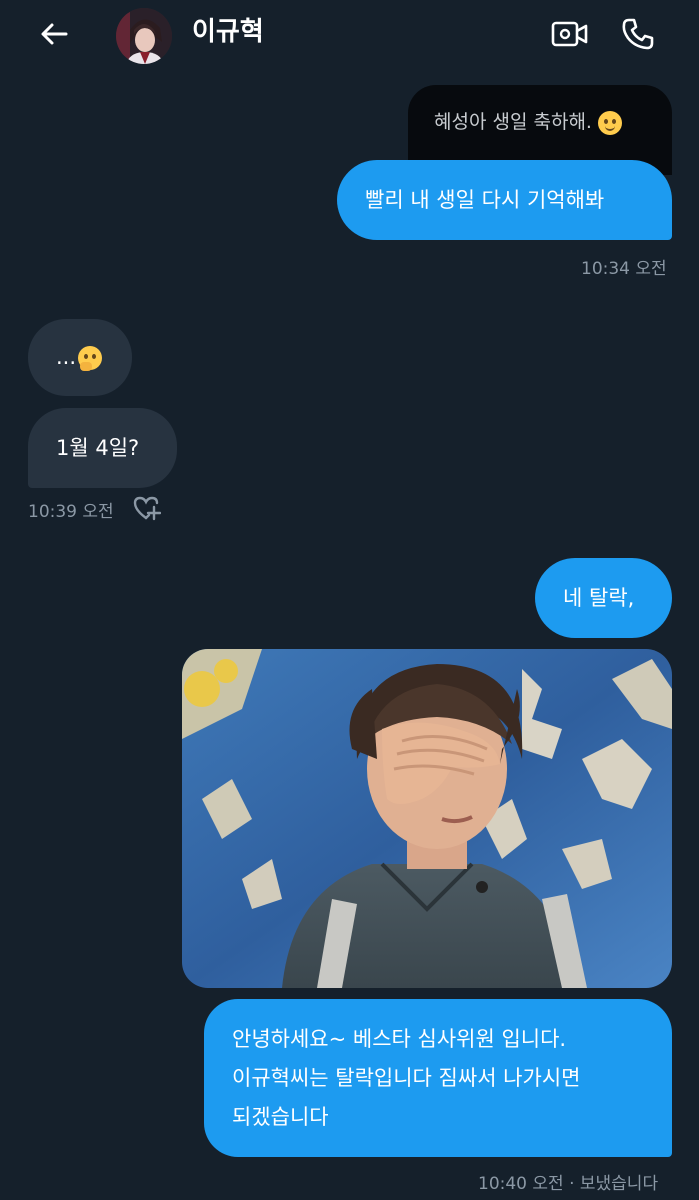  I want to click on avatar-image, so click(144, 36).